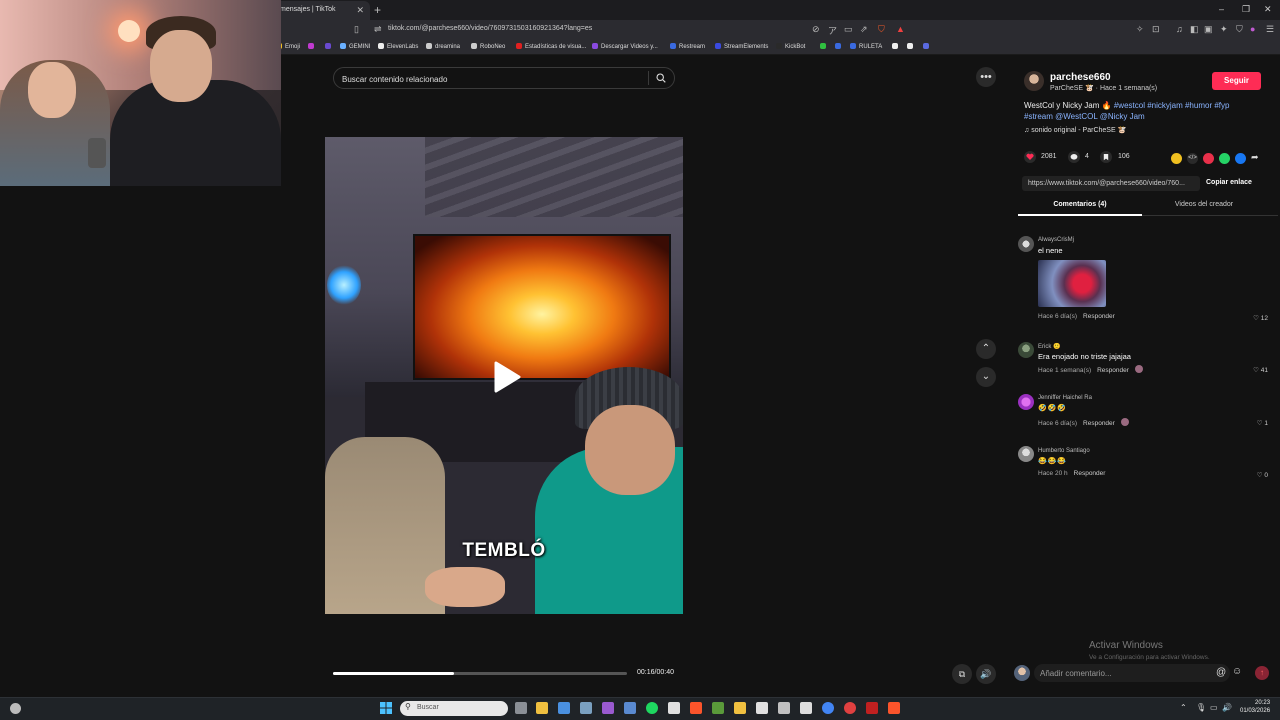 The image size is (1280, 720). Describe the element at coordinates (386, 708) in the screenshot. I see `windows-start-icon` at that location.